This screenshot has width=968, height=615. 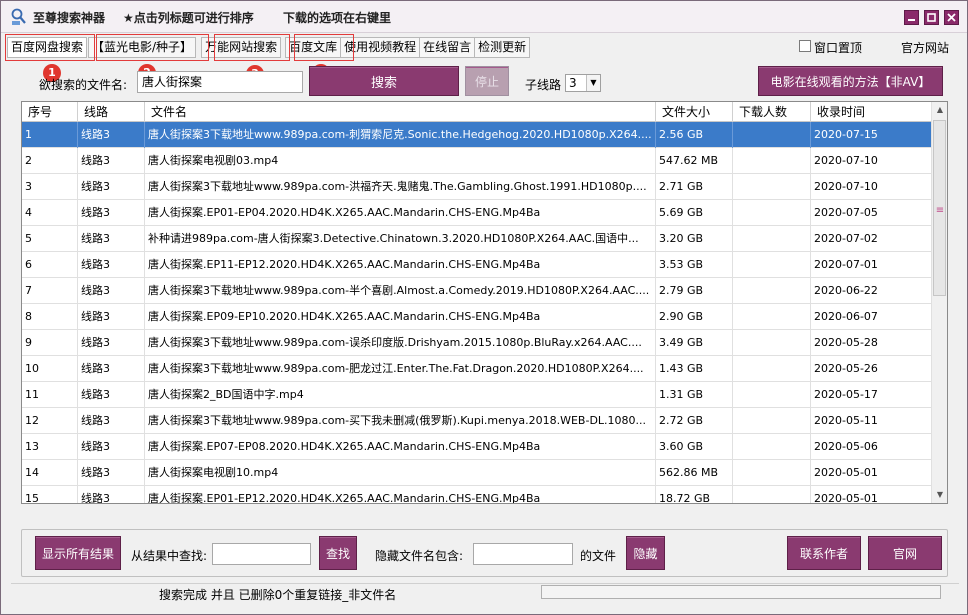 I want to click on movie-method-button: 电影在线观看的方法【非AV】, so click(x=850, y=81).